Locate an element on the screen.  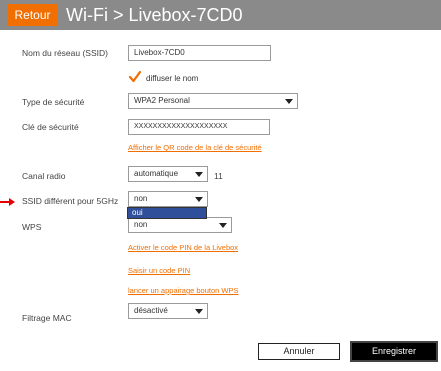
checkmark-icon is located at coordinates (135, 76).